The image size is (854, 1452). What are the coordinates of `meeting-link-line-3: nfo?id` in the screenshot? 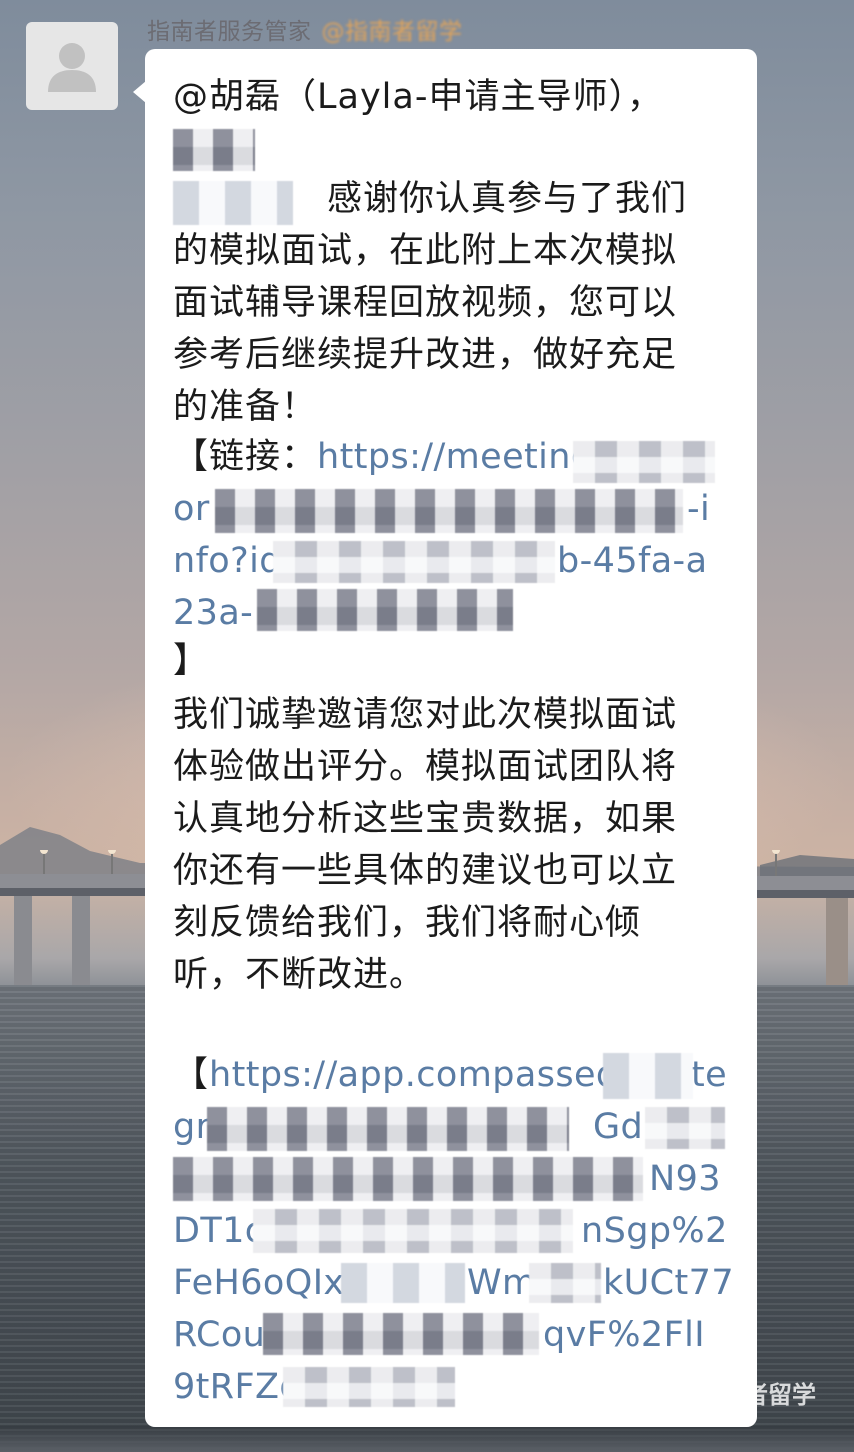 It's located at (227, 561).